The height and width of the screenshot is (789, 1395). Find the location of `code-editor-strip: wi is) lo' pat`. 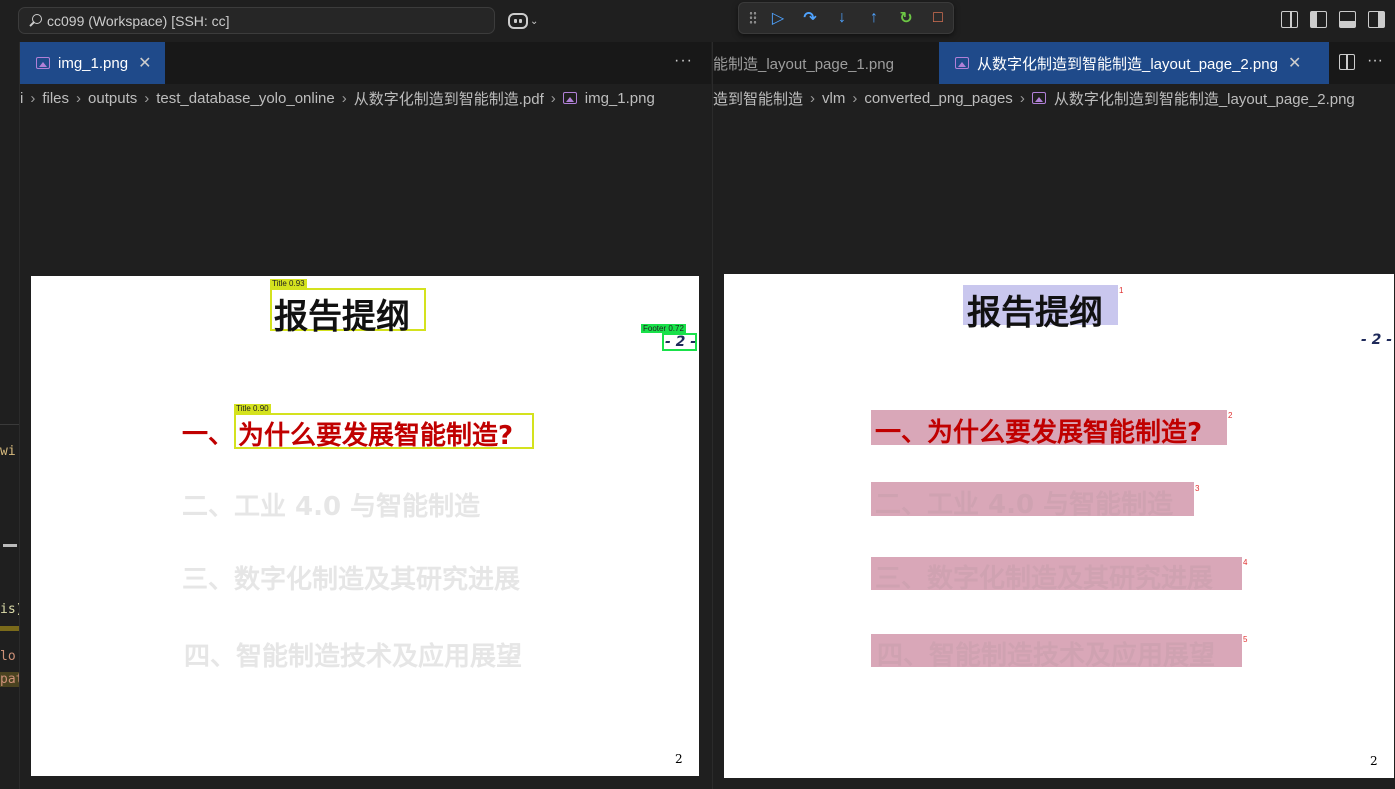

code-editor-strip: wi is) lo' pat is located at coordinates (9, 415).